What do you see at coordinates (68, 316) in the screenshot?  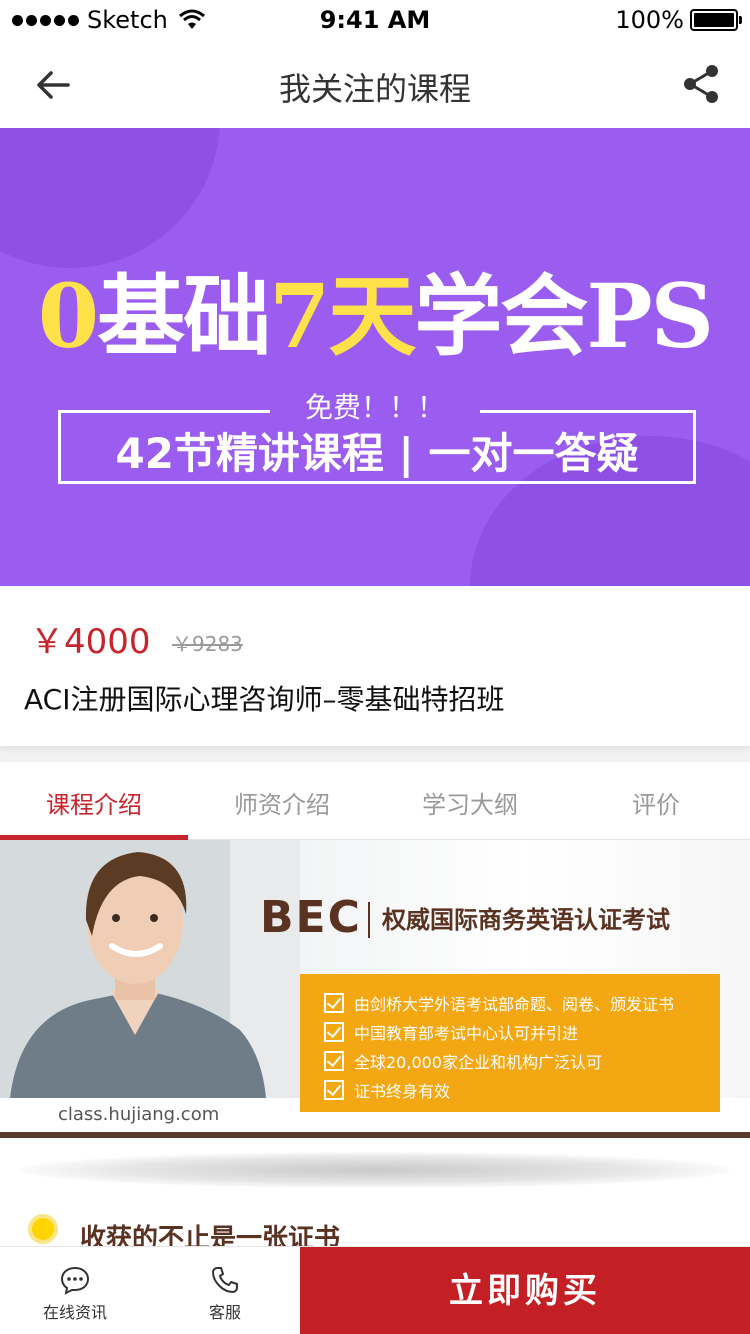 I see `banner-headline-zero: 0` at bounding box center [68, 316].